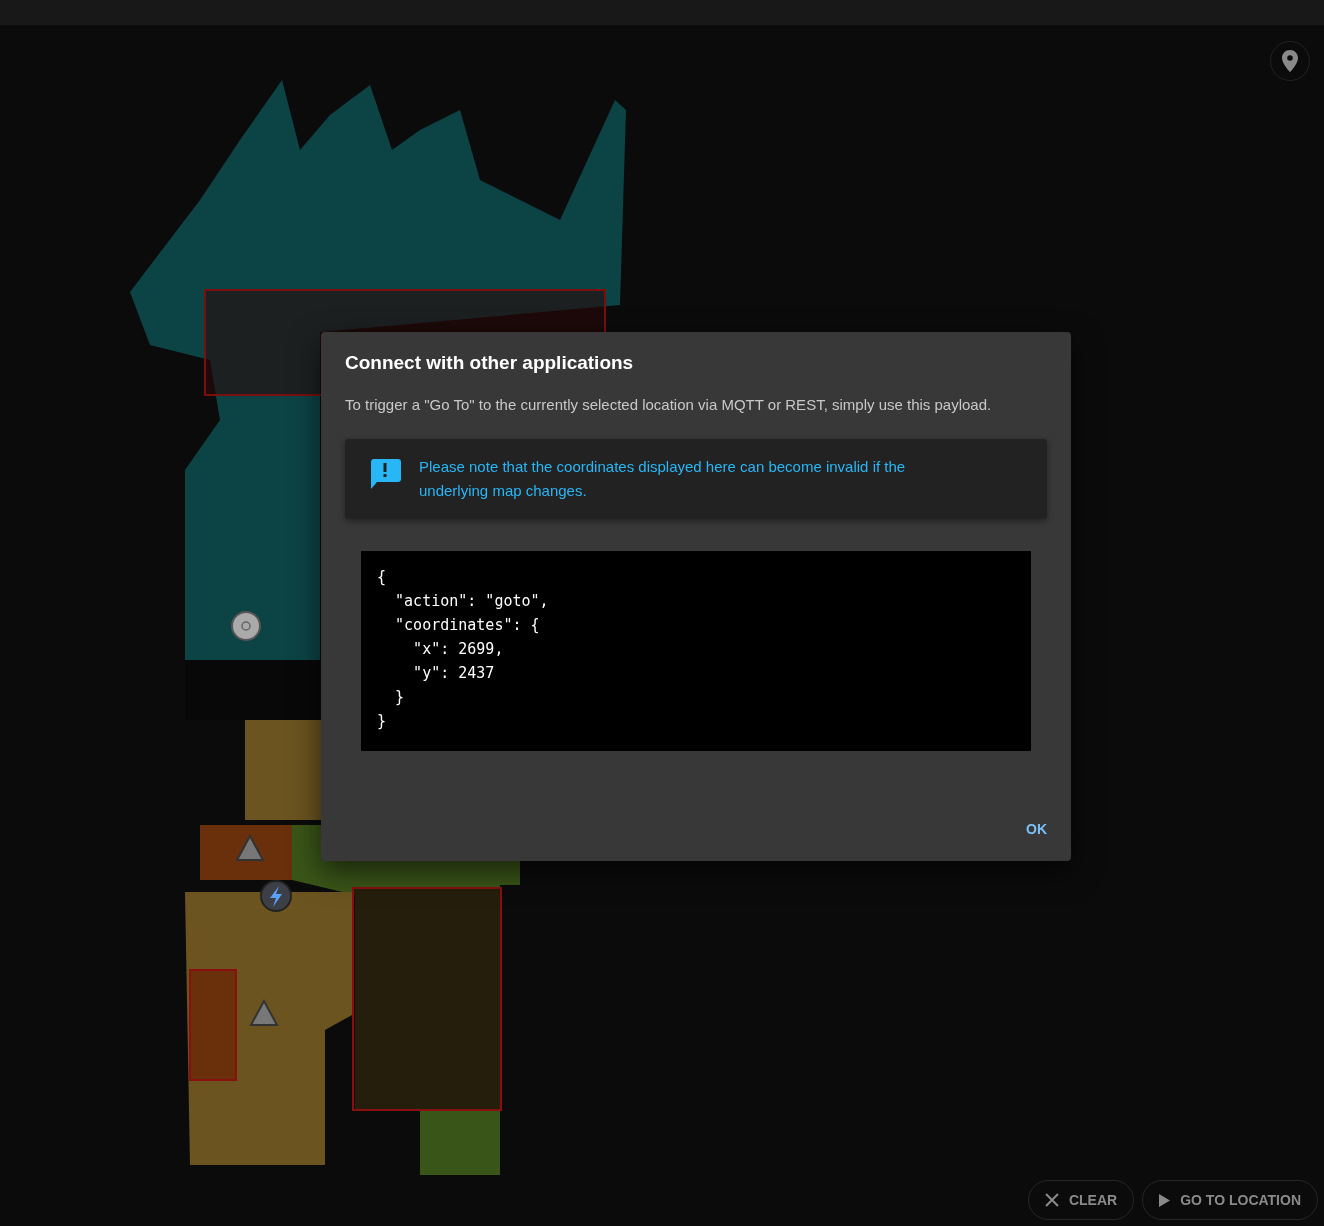  What do you see at coordinates (385, 474) in the screenshot?
I see `alert-message-icon` at bounding box center [385, 474].